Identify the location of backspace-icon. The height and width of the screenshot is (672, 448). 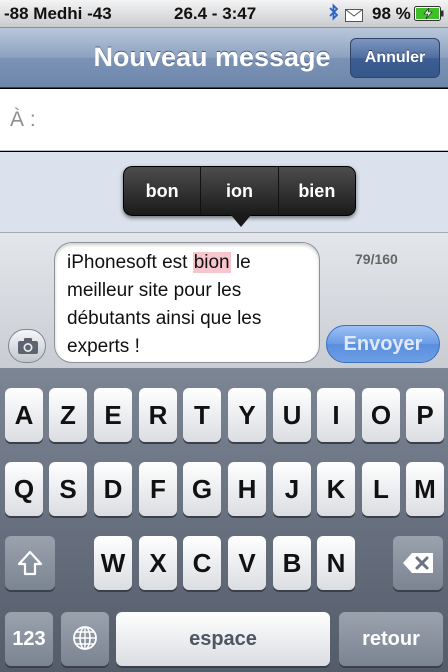
(418, 563).